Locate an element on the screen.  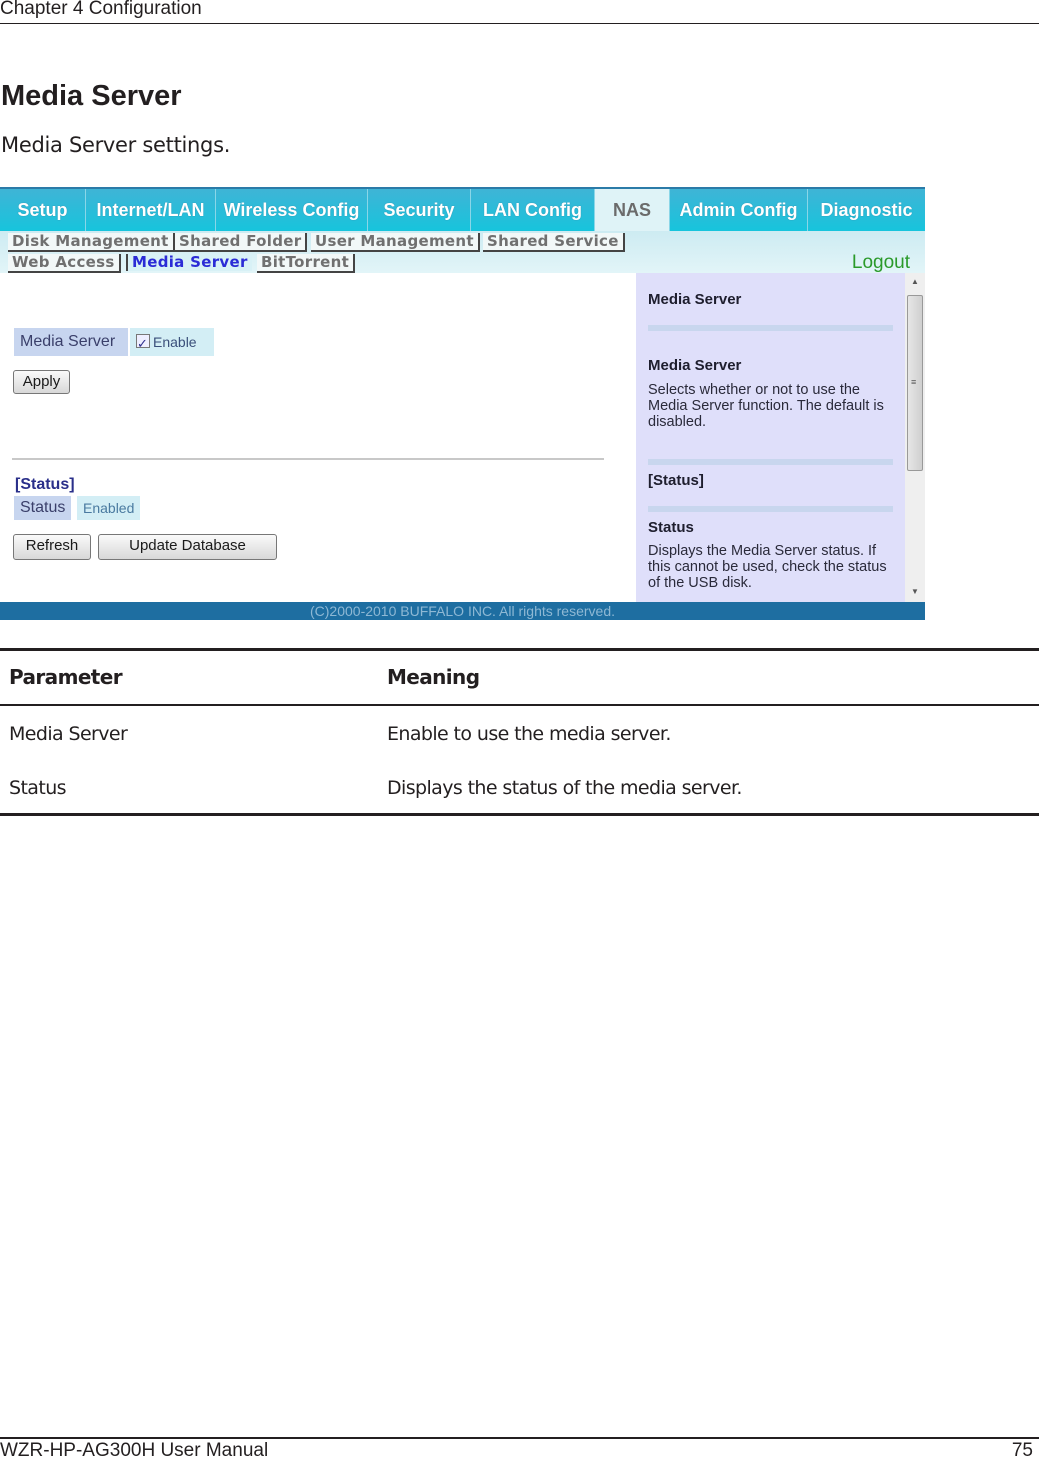
table-cell-parameter: Status is located at coordinates (38, 788).